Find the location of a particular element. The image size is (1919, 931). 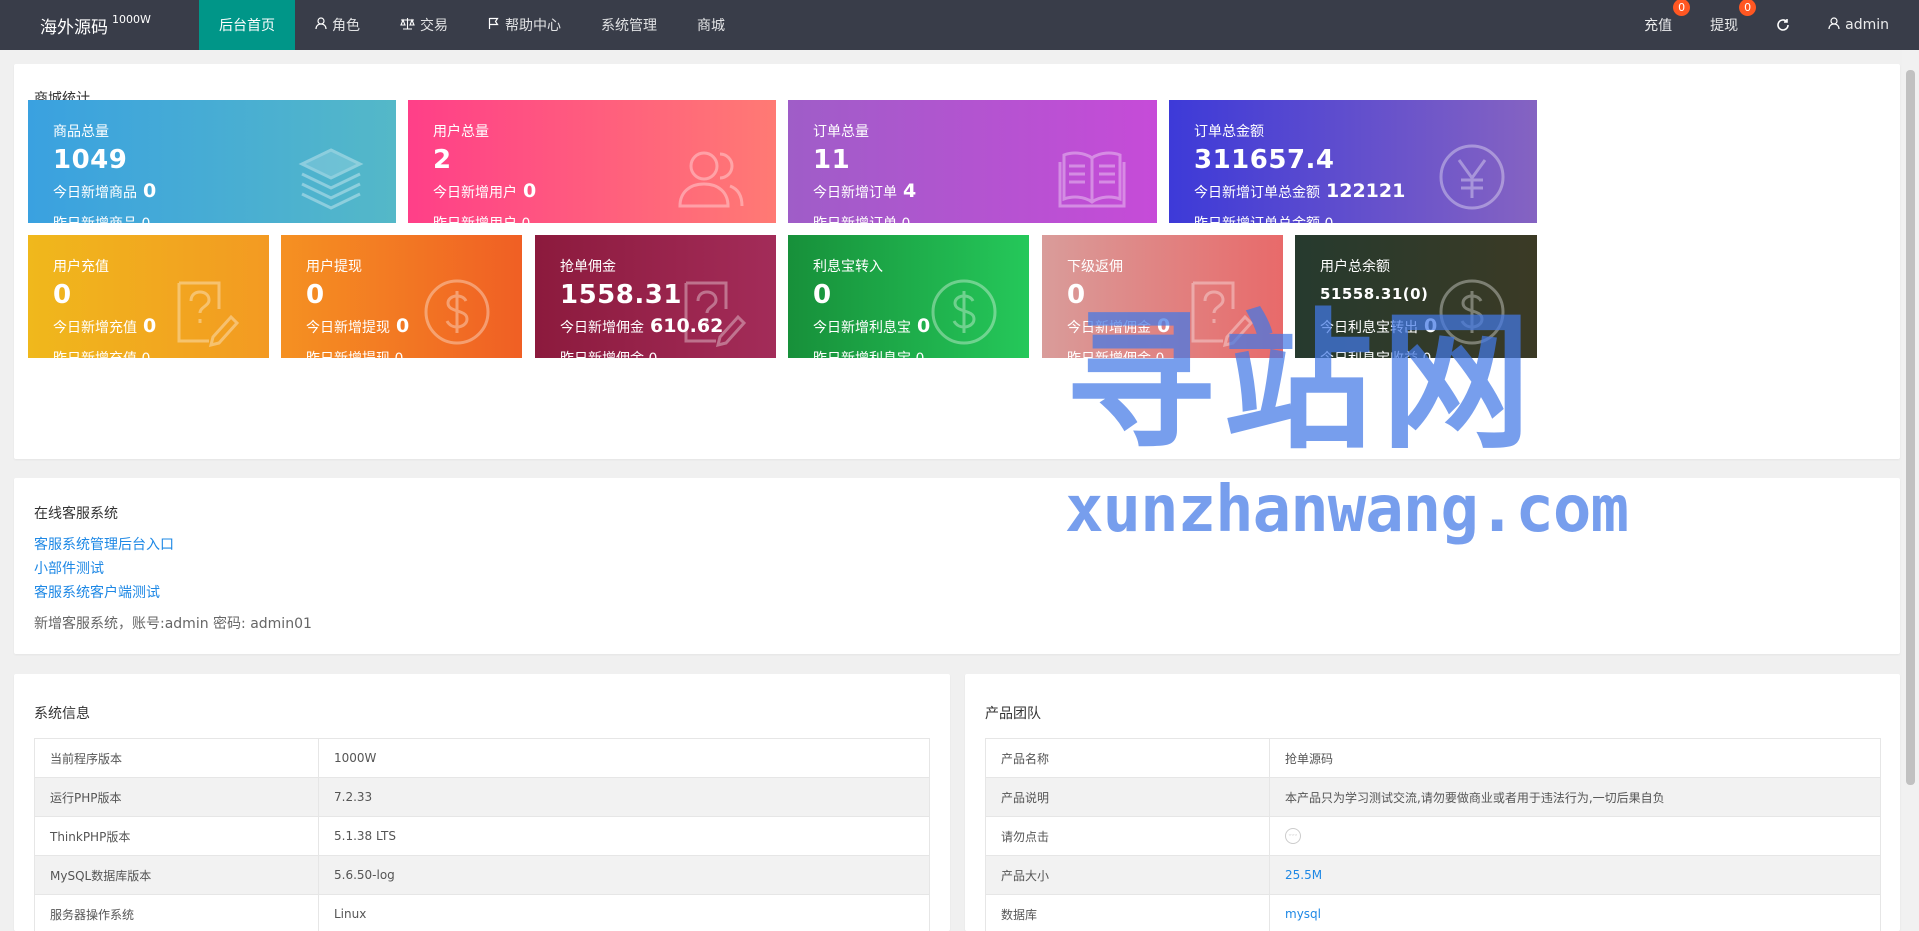

withdraw-label: 提现 is located at coordinates (1724, 26).